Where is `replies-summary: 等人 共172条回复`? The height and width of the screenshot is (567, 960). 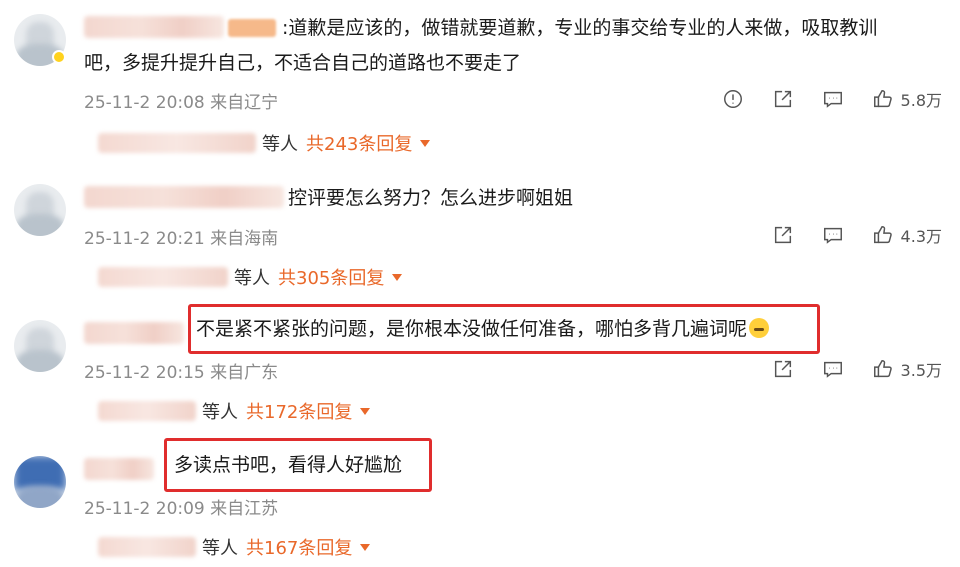 replies-summary: 等人 共172条回复 is located at coordinates (234, 411).